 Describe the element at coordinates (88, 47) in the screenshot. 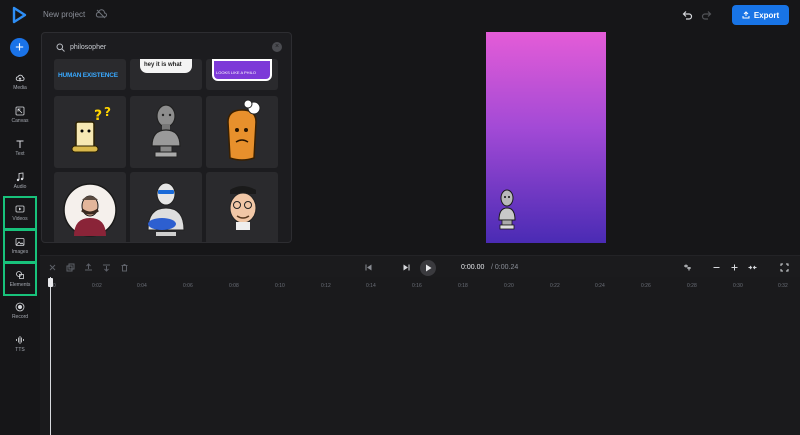

I see `search-input: philosopher` at that location.